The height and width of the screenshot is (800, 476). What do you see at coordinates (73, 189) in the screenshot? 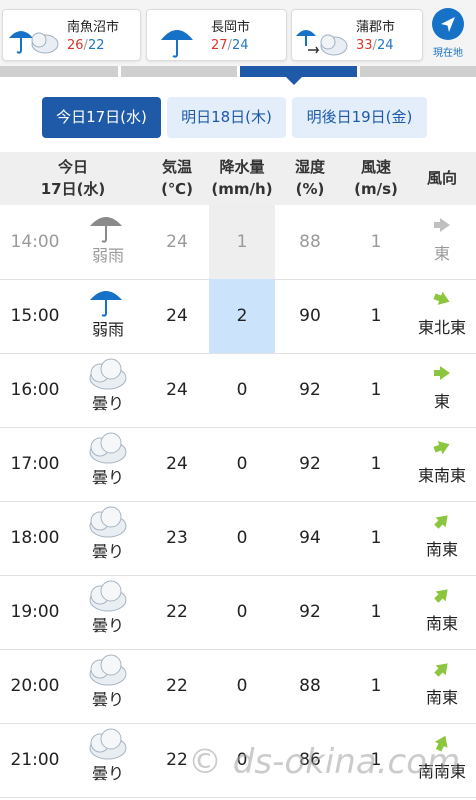
I see `date-header-line2: 17日(水)` at bounding box center [73, 189].